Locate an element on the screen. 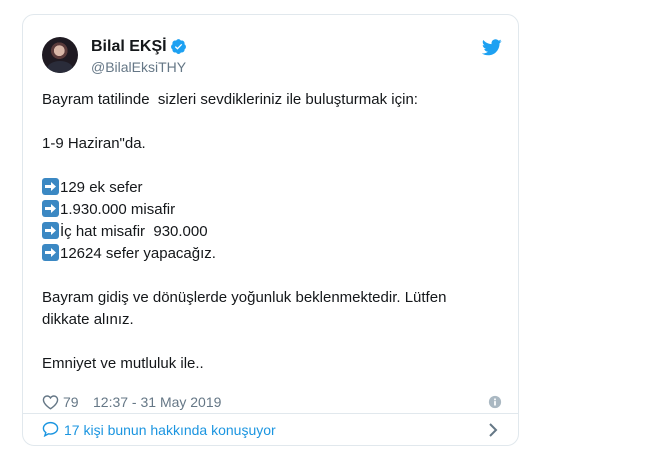 The width and height of the screenshot is (670, 476). tweet-bullet-text: İç hat misafir 930.000 is located at coordinates (134, 231).